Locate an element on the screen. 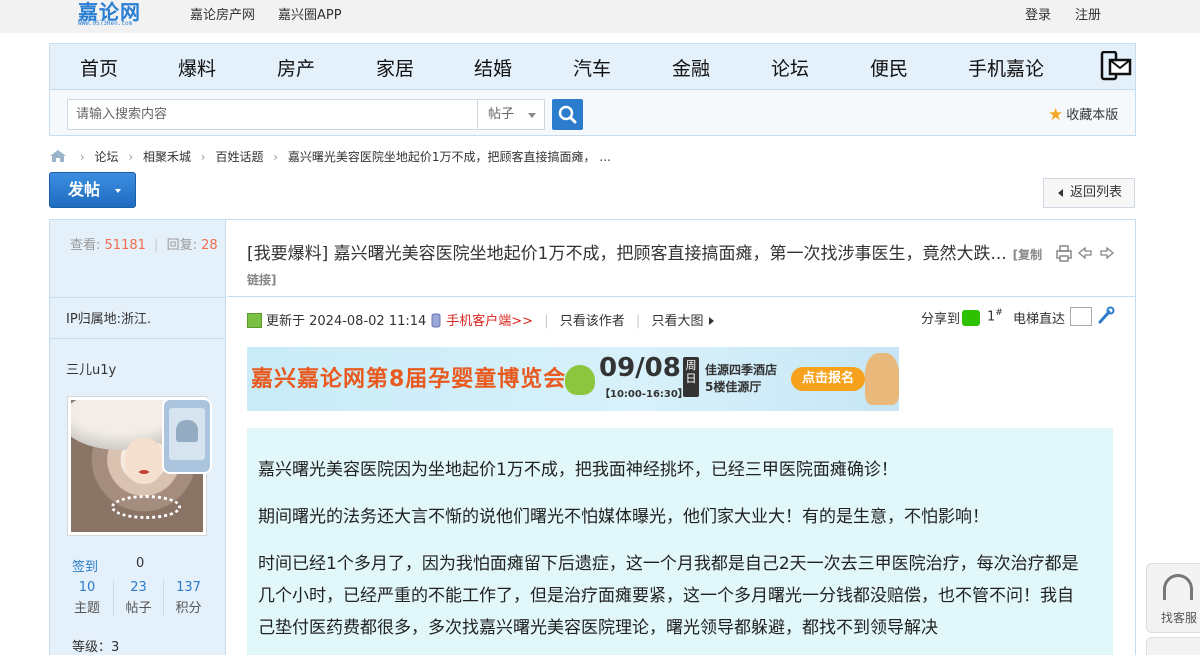 This screenshot has height=655, width=1200. share: 分享到 is located at coordinates (951, 317).